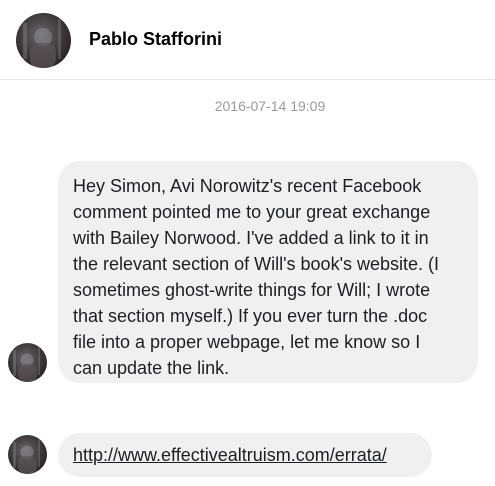  I want to click on message-link: http://www.effectivealtruism.com/errata/, so click(230, 455).